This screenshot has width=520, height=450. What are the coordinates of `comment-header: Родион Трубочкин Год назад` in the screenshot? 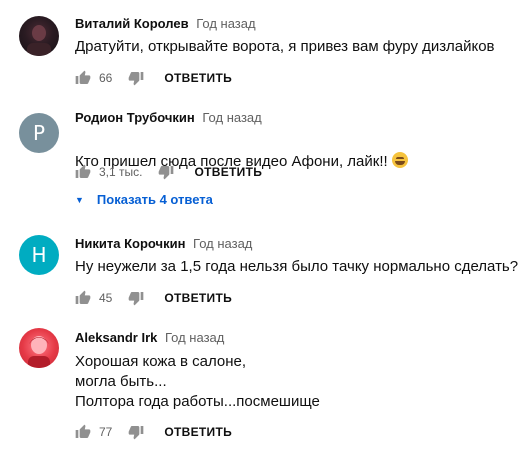 It's located at (168, 117).